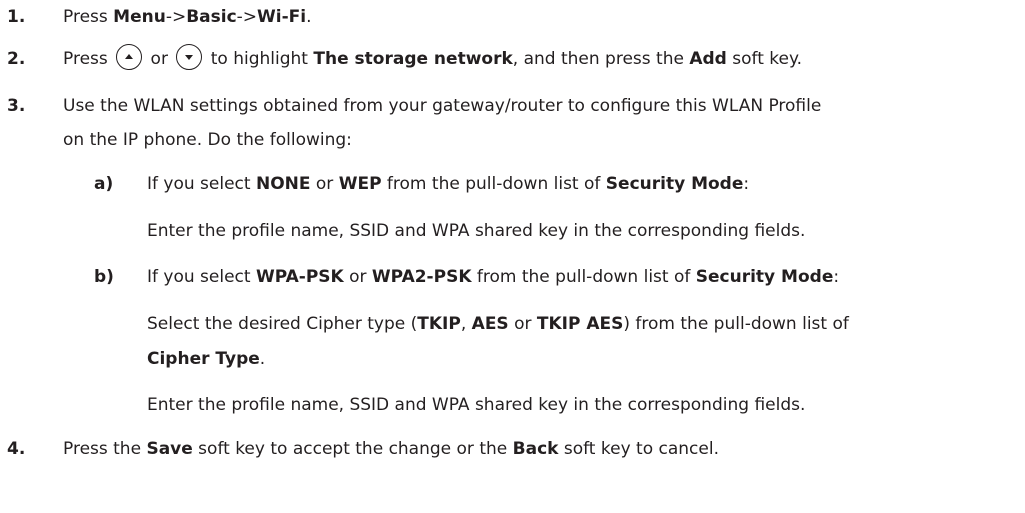  Describe the element at coordinates (169, 449) in the screenshot. I see `save-key-label: Save` at that location.